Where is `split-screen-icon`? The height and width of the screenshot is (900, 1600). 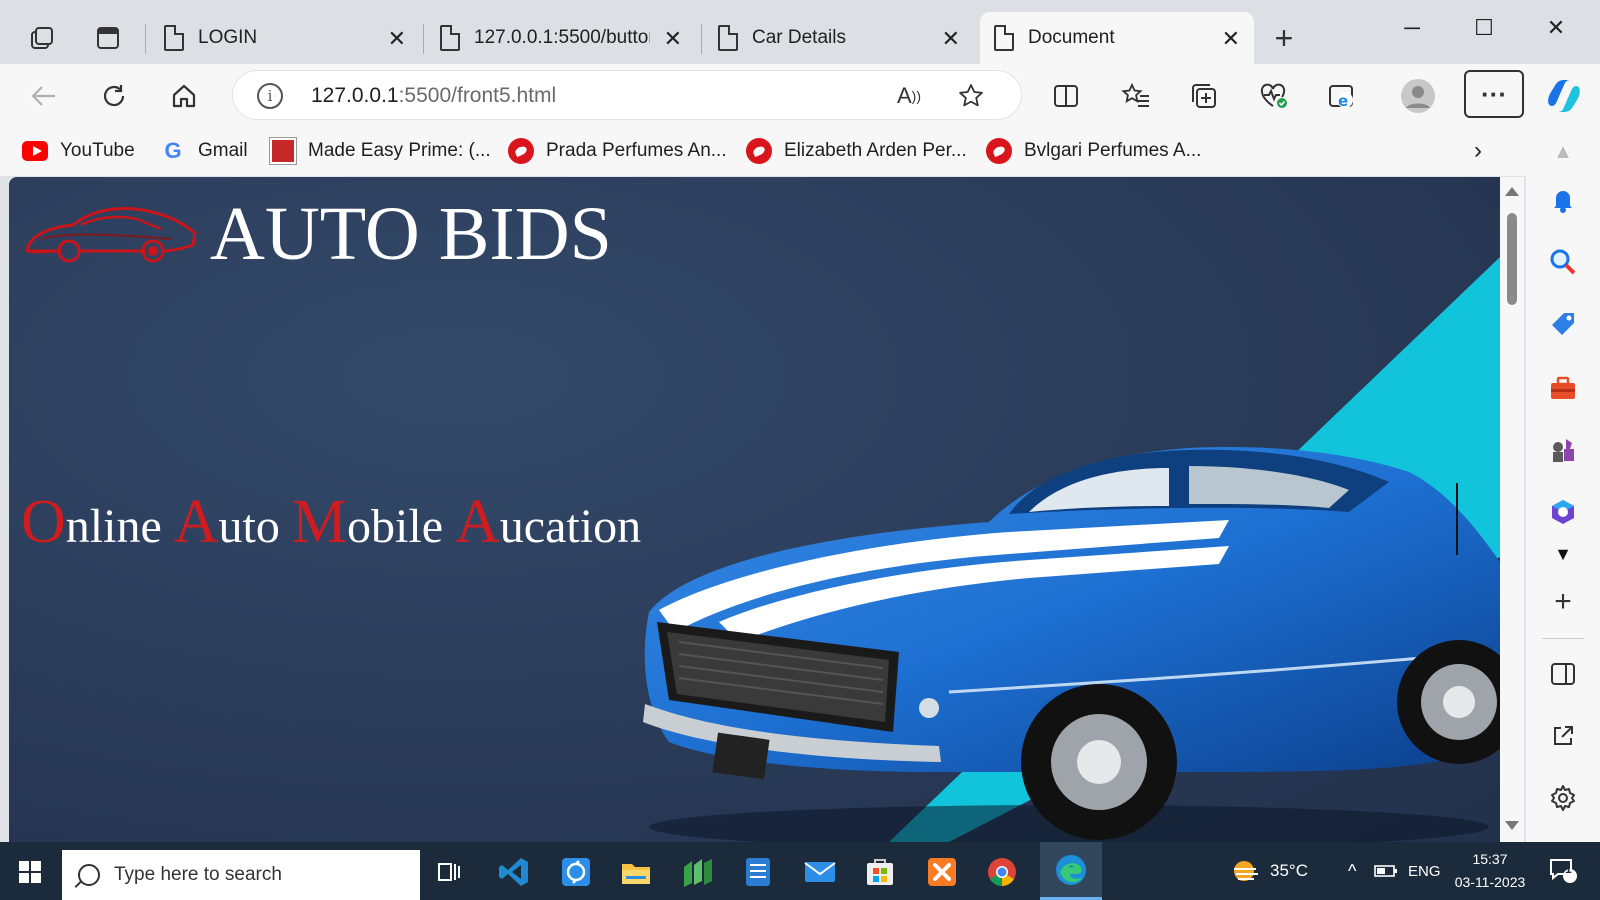
split-screen-icon is located at coordinates (1066, 96).